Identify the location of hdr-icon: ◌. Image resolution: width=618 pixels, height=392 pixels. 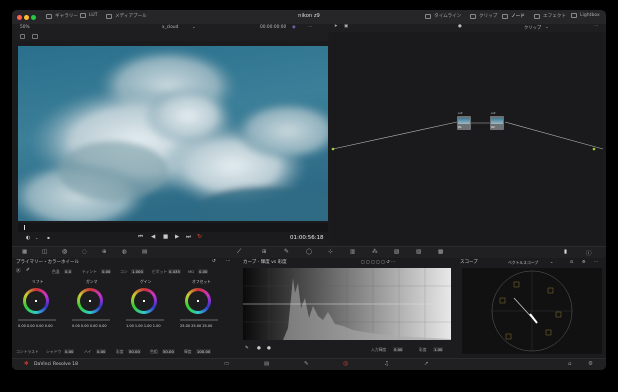
(84, 252).